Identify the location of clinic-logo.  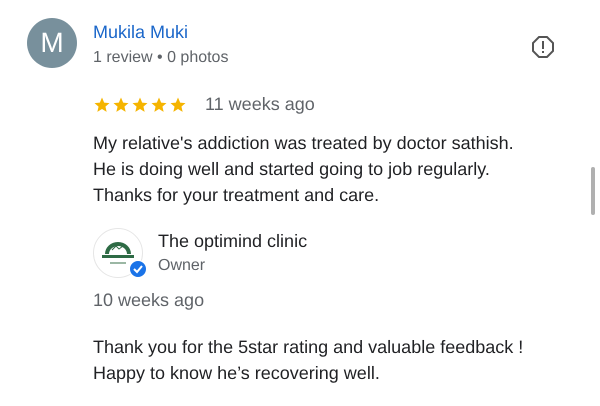
(118, 253).